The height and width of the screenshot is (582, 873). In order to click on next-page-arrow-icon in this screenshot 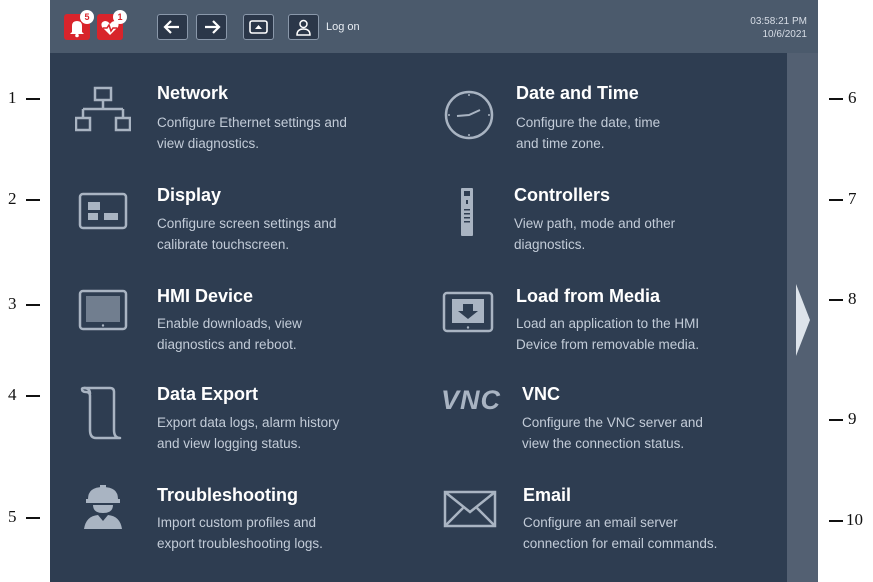, I will do `click(803, 320)`.